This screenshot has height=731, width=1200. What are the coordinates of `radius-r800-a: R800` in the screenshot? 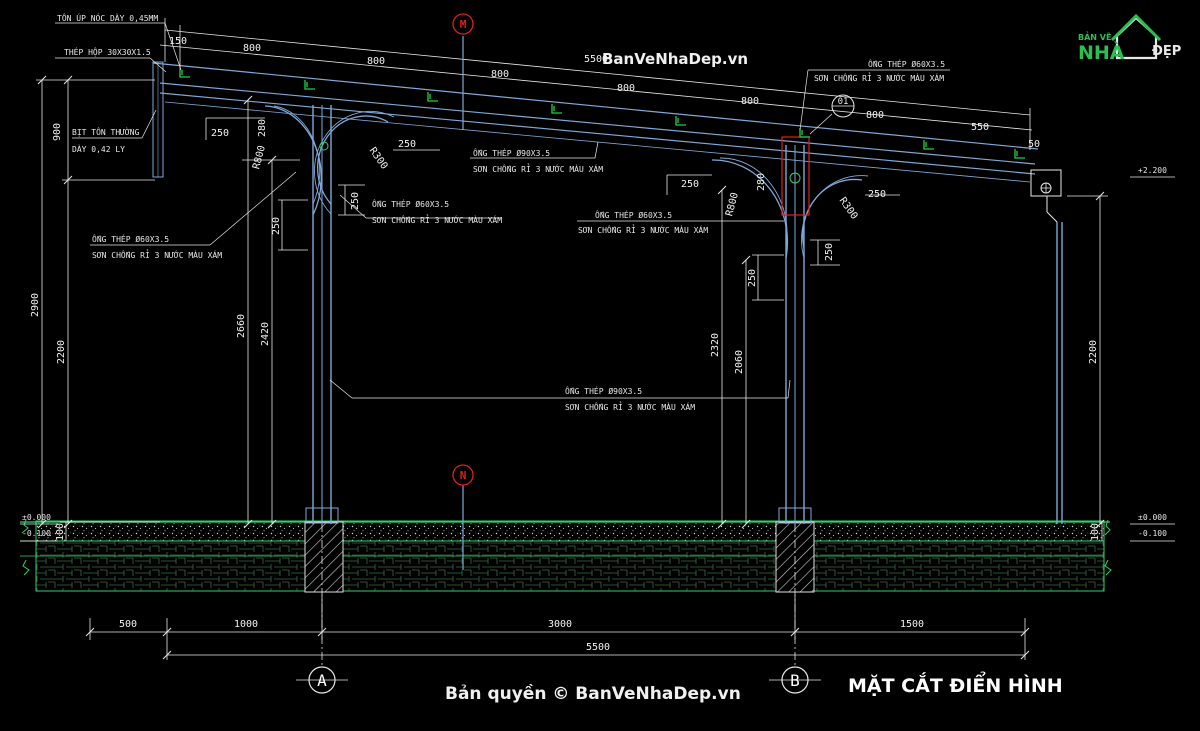 It's located at (259, 157).